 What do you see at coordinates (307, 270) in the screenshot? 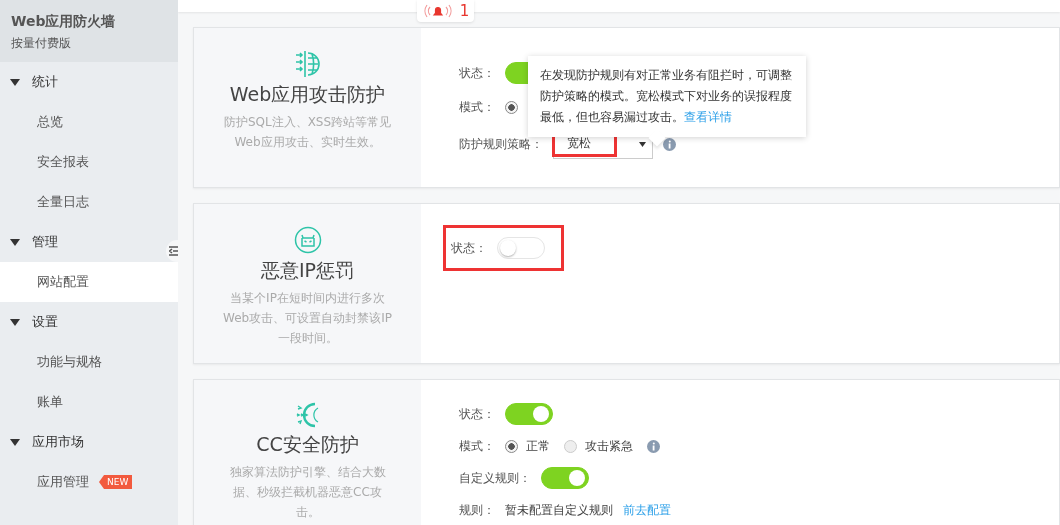
I see `card-title: 恶意IP惩罚` at bounding box center [307, 270].